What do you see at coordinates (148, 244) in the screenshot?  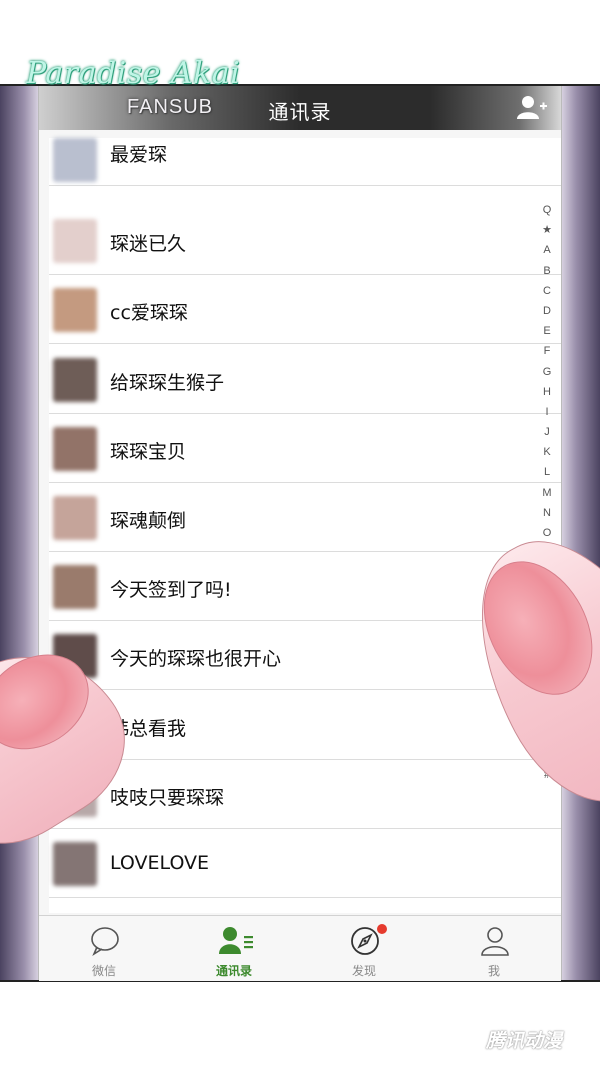 I see `contact-name: 琛迷已久` at bounding box center [148, 244].